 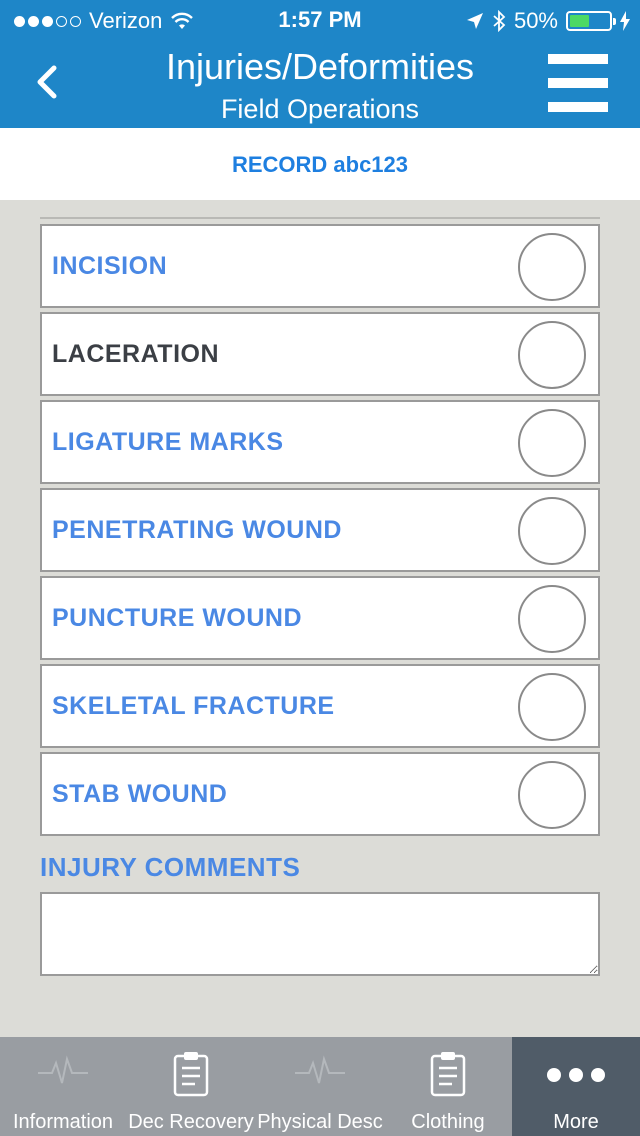 What do you see at coordinates (579, 21) in the screenshot?
I see `battery-level` at bounding box center [579, 21].